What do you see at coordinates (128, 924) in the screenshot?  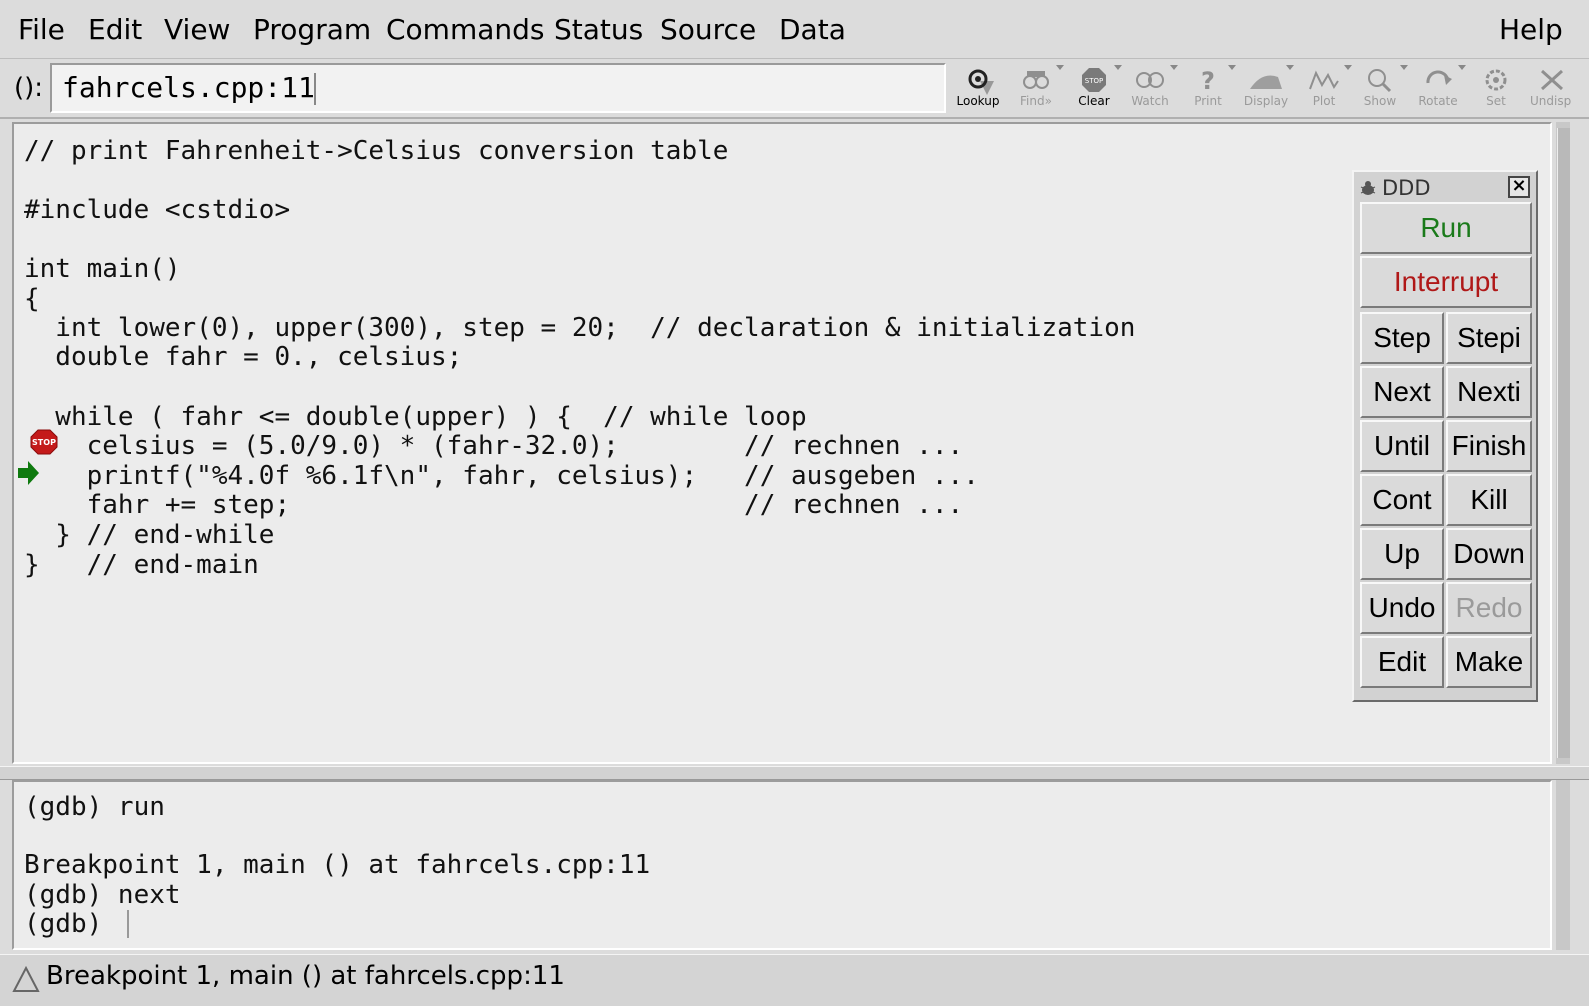 I see `console-cursor` at bounding box center [128, 924].